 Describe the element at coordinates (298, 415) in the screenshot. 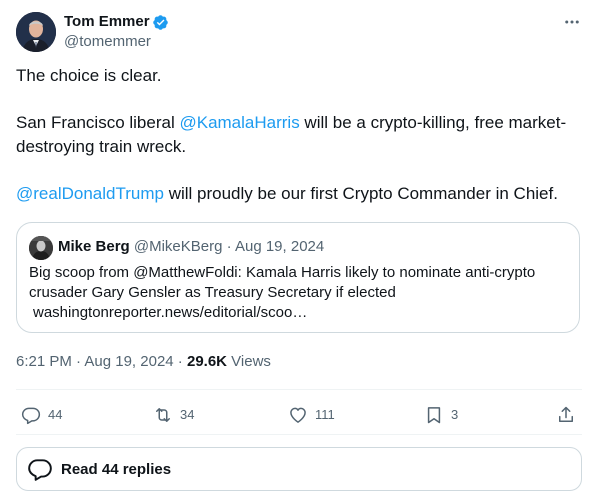

I see `heart-icon` at that location.